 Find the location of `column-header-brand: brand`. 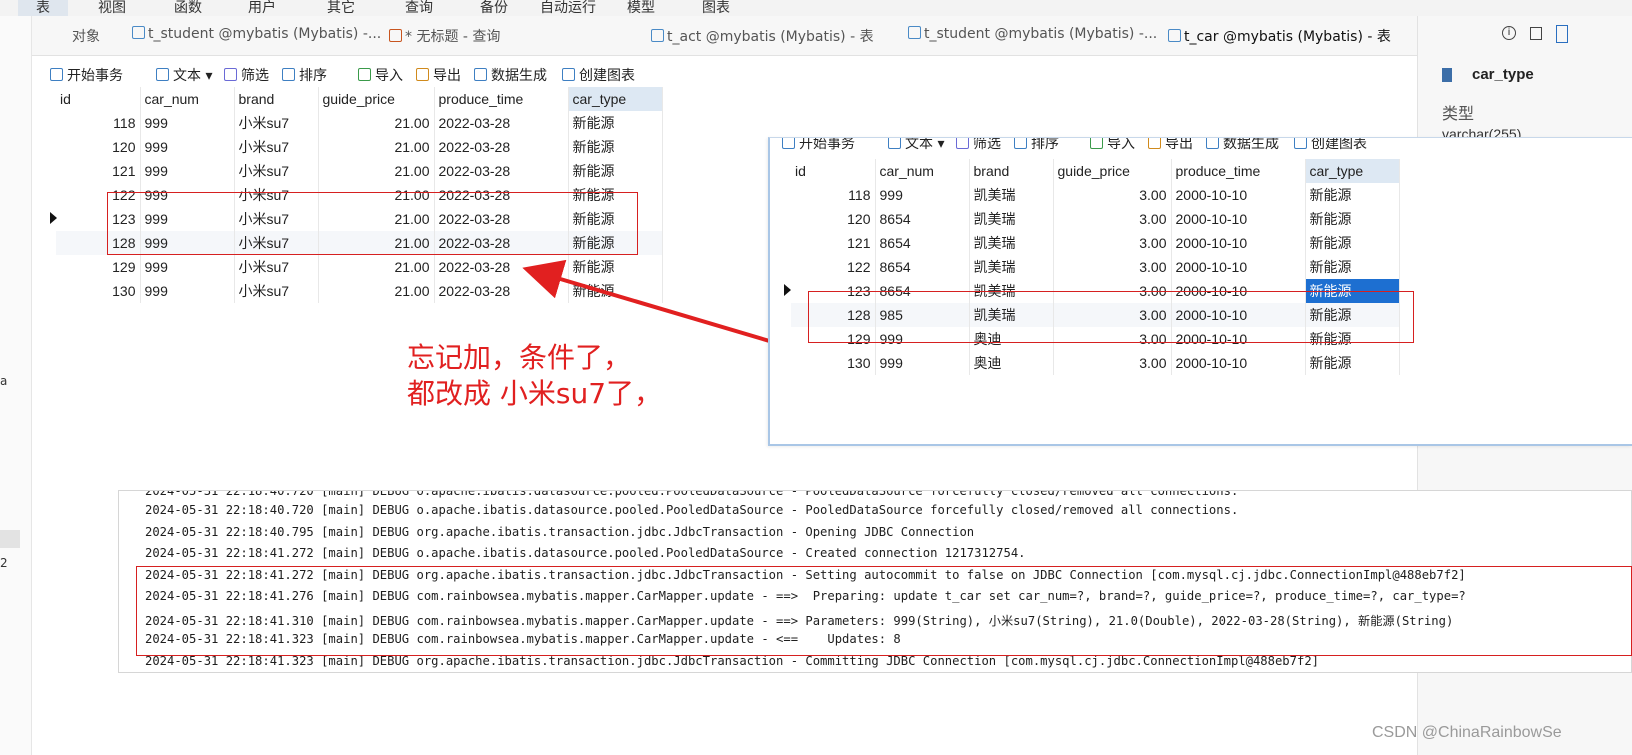

column-header-brand: brand is located at coordinates (1011, 171).